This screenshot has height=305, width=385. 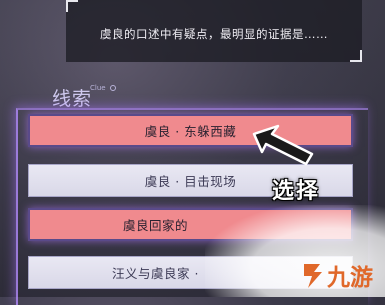 I want to click on clue-option-label: 虞良 · 东躲西藏, so click(x=190, y=131).